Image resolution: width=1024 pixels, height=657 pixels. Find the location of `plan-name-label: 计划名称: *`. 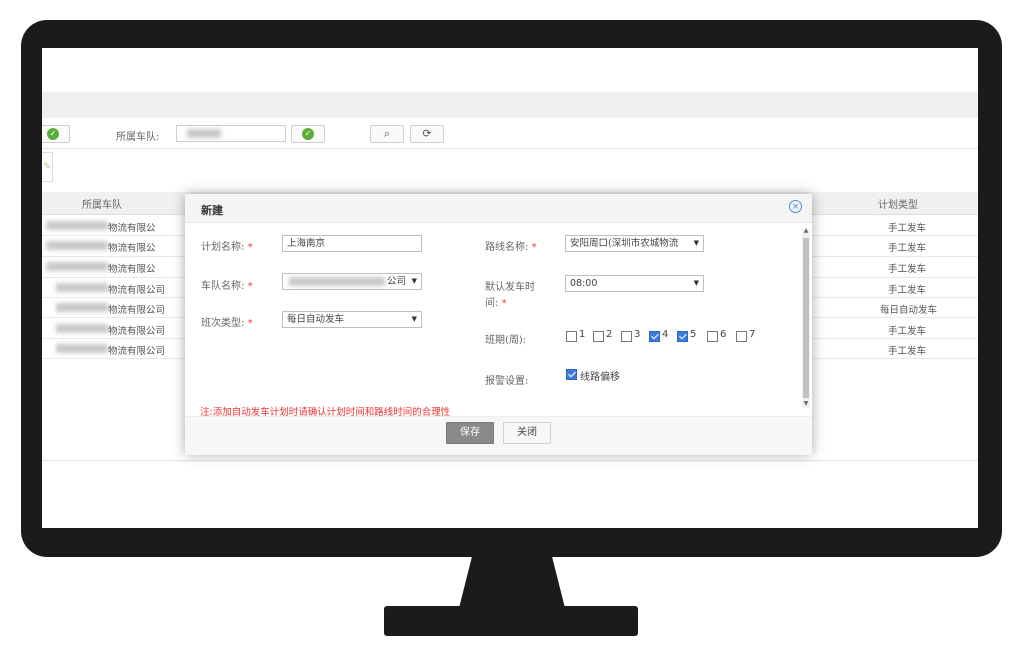

plan-name-label: 计划名称: * is located at coordinates (227, 245).